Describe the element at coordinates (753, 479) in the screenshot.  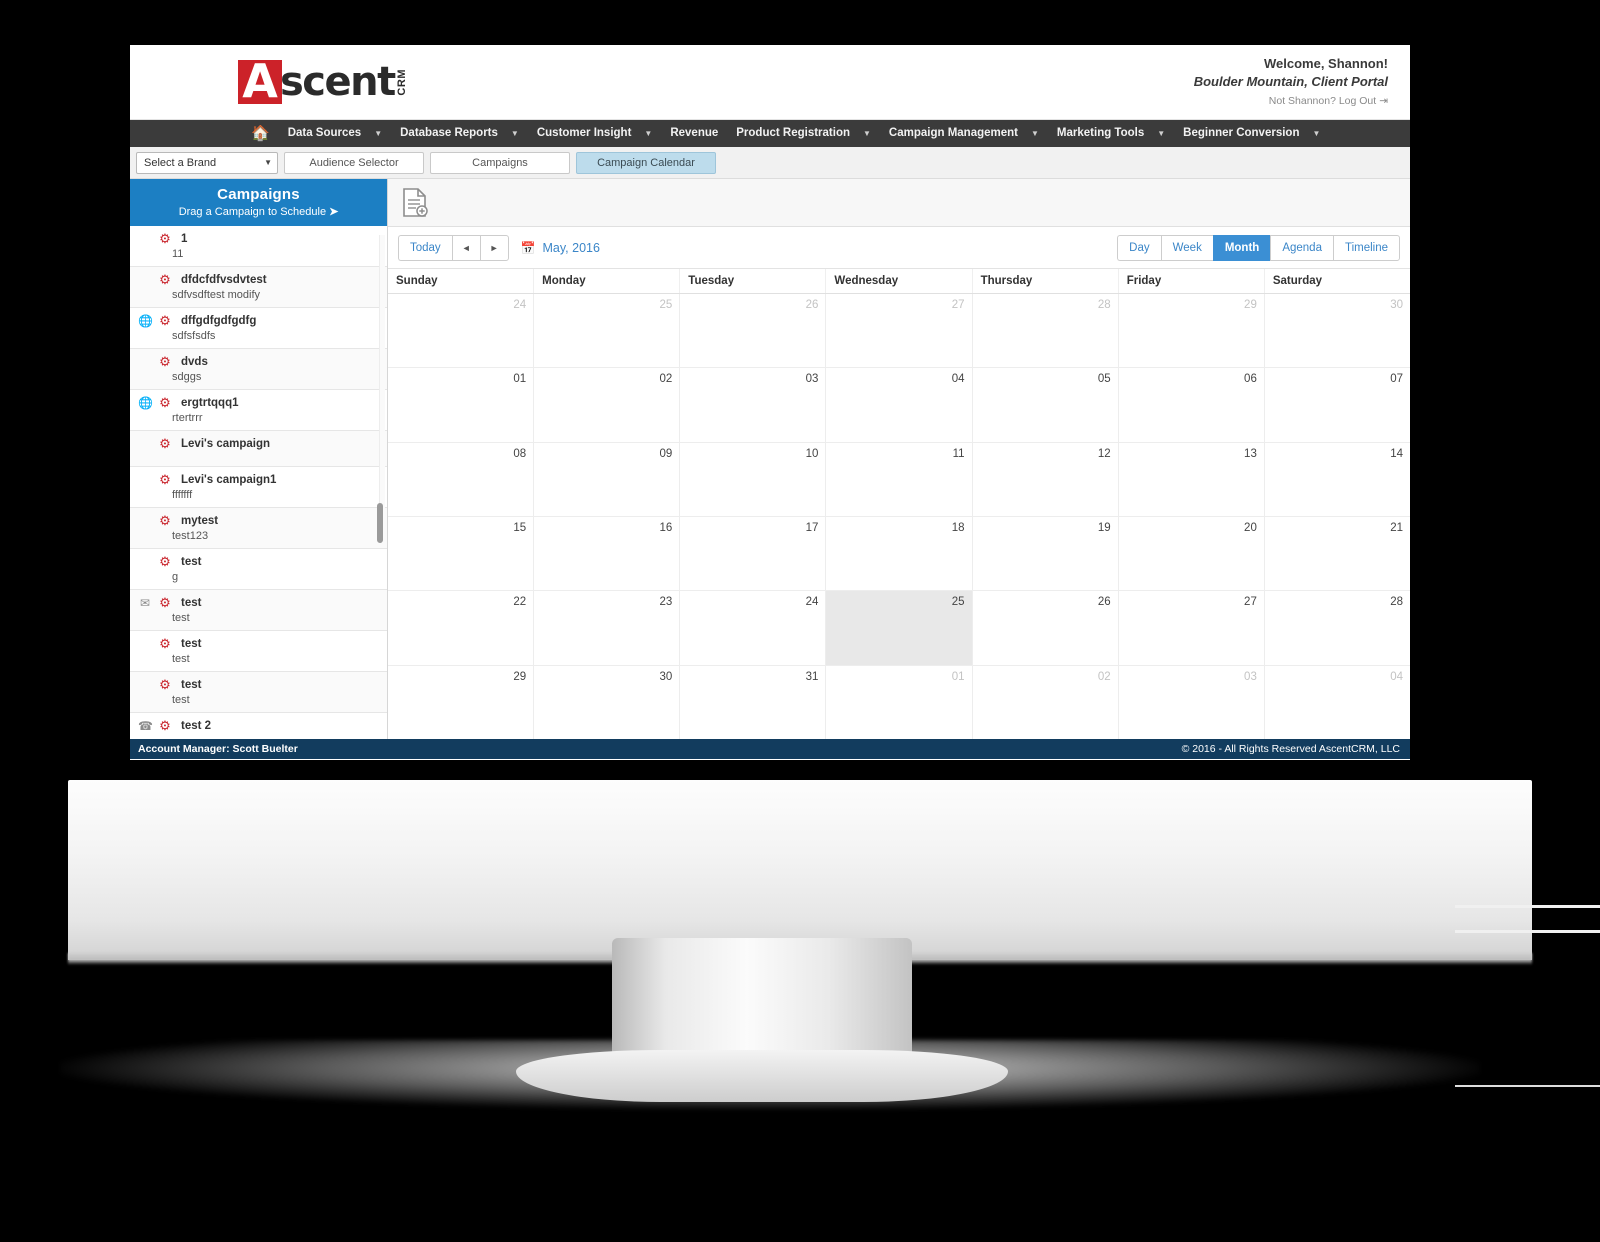
I see `calendar-day-cell: 10` at that location.